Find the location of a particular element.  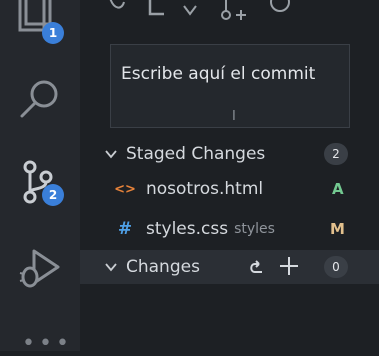

discard-all-icon is located at coordinates (257, 266).